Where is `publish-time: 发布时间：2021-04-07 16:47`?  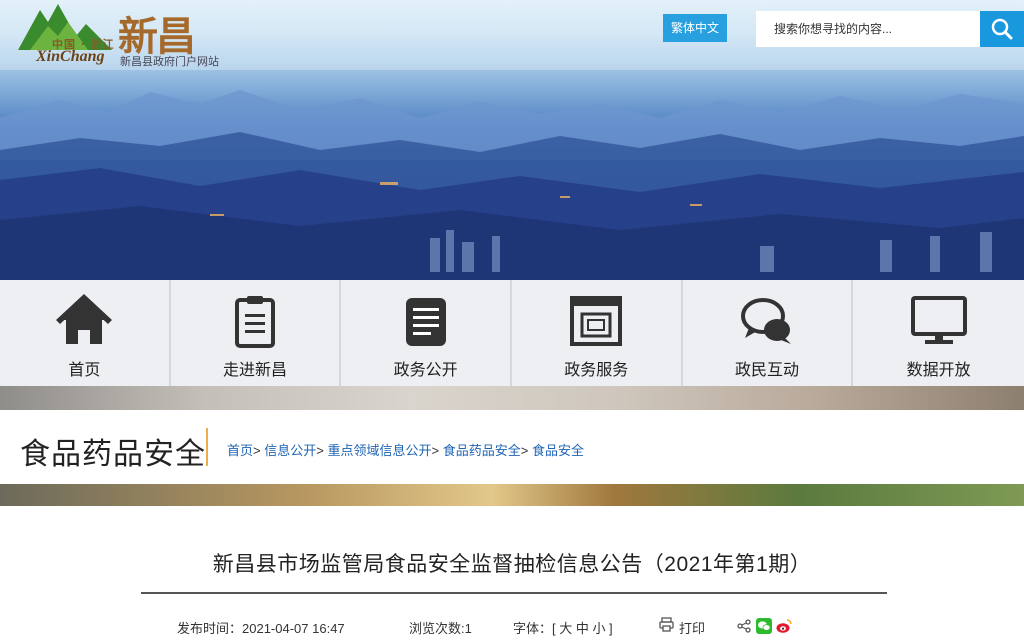
publish-time: 发布时间：2021-04-07 16:47 is located at coordinates (261, 627).